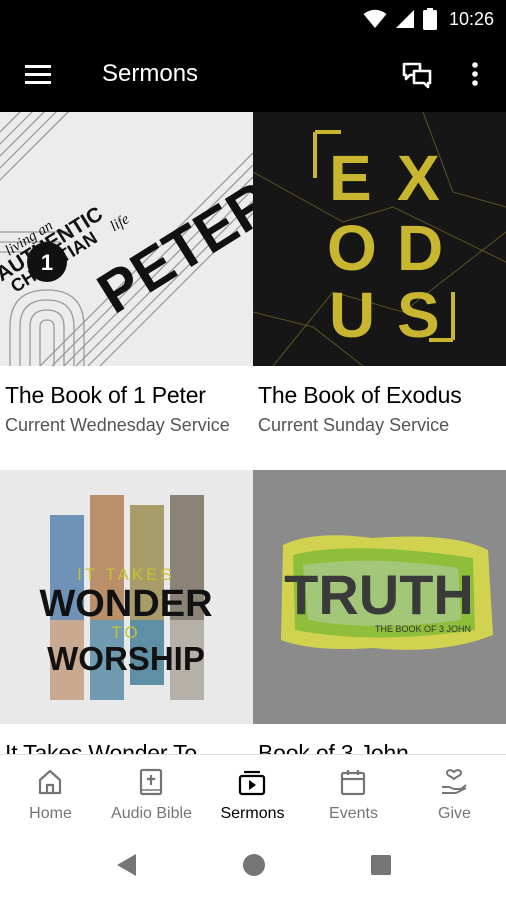 The height and width of the screenshot is (900, 506). Describe the element at coordinates (418, 315) in the screenshot. I see `art-letter-s: S` at that location.